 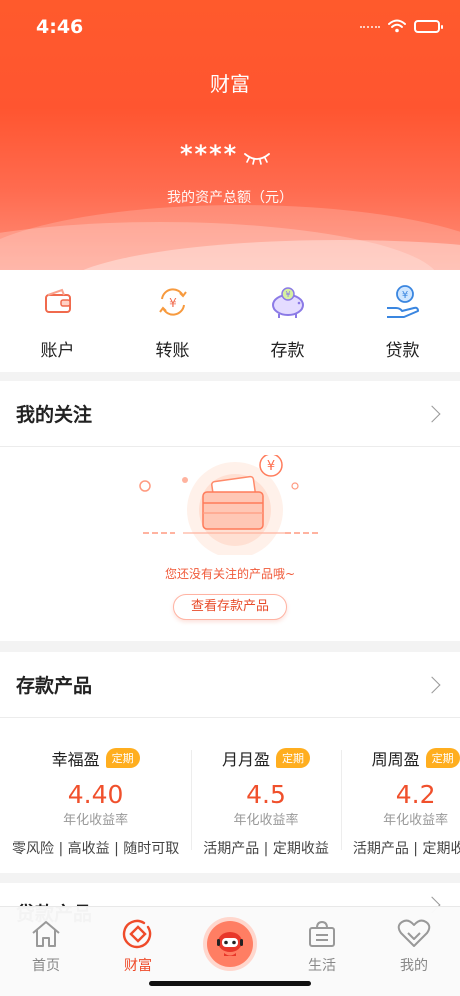 What do you see at coordinates (209, 154) in the screenshot?
I see `asset-total-masked: ****` at bounding box center [209, 154].